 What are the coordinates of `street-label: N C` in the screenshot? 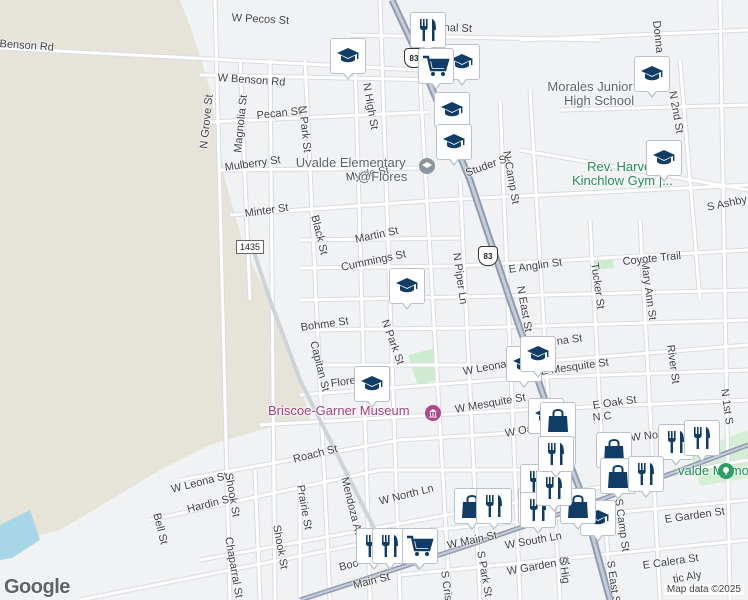 It's located at (602, 417).